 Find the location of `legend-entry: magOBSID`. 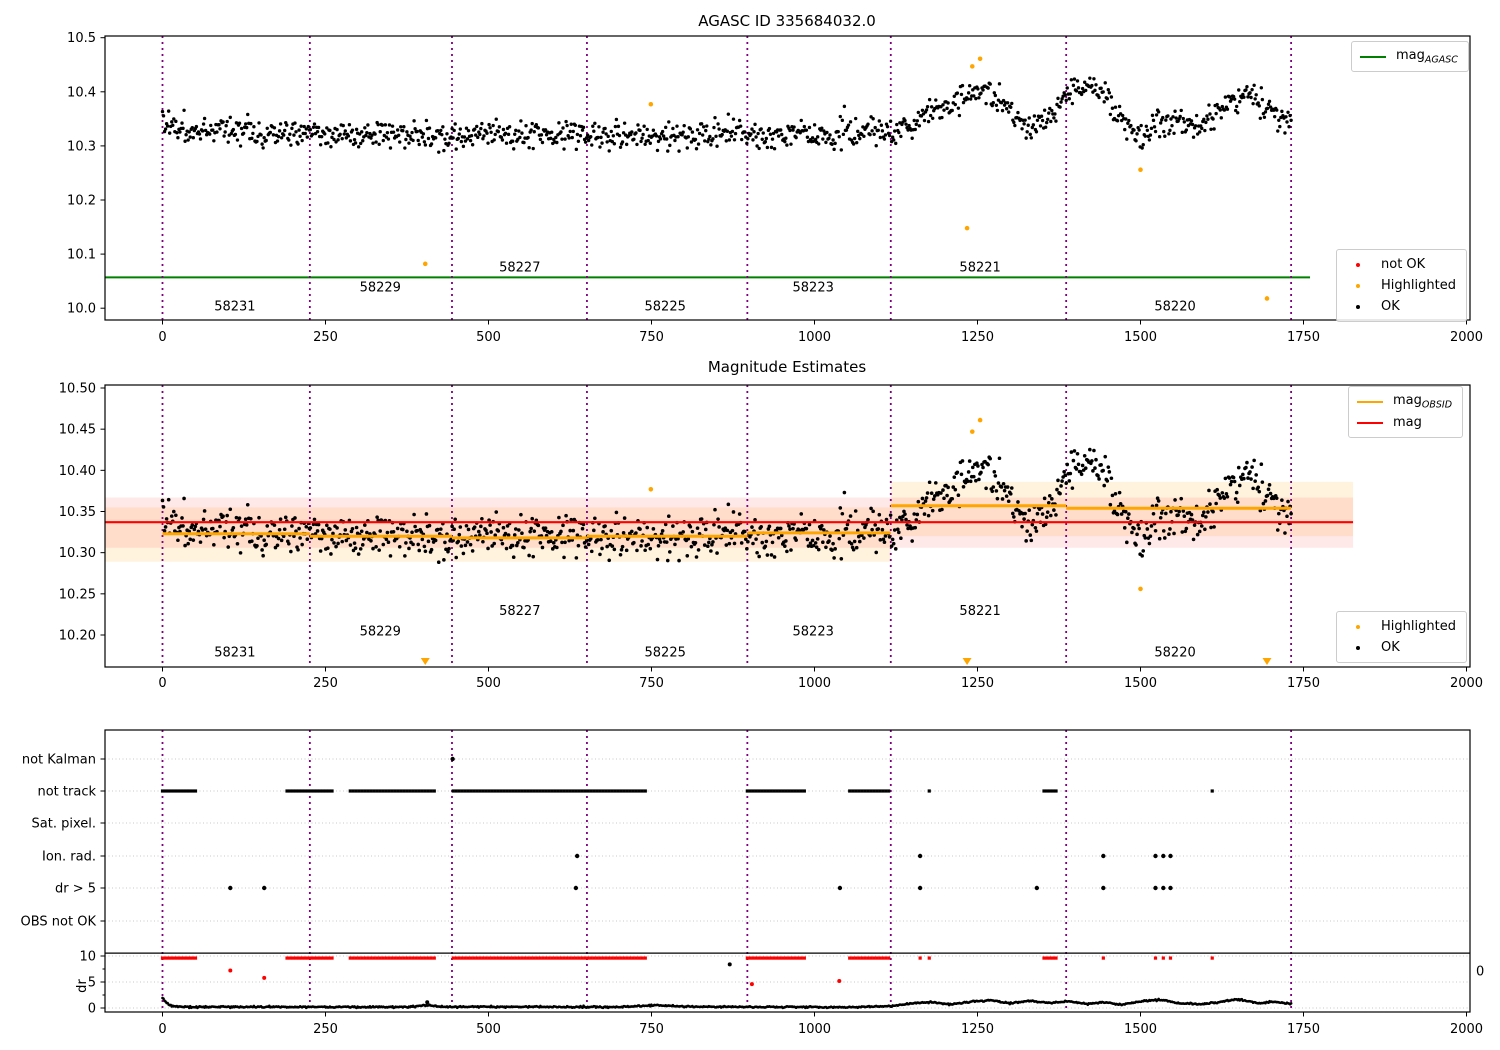

legend-entry: magOBSID is located at coordinates (1404, 401).